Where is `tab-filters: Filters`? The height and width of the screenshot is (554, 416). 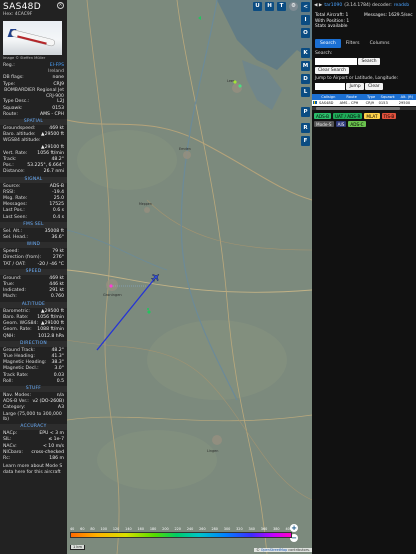 tab-filters: Filters is located at coordinates (353, 43).